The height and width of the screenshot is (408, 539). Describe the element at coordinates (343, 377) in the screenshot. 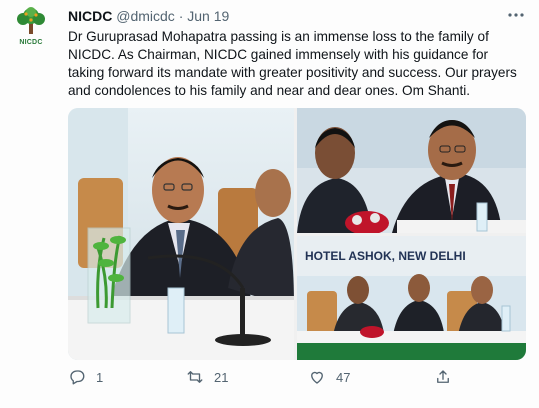

I see `like-count: 47` at that location.